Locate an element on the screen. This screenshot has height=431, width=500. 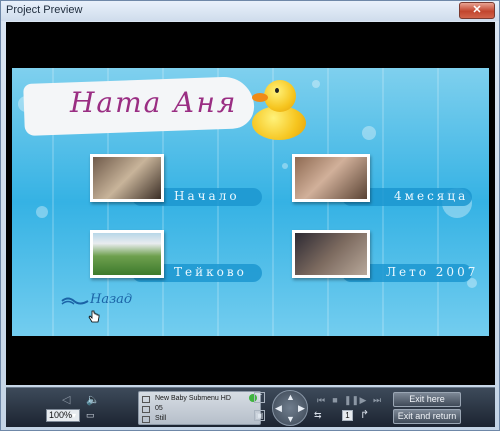
text-icon: T is located at coordinates (259, 397).